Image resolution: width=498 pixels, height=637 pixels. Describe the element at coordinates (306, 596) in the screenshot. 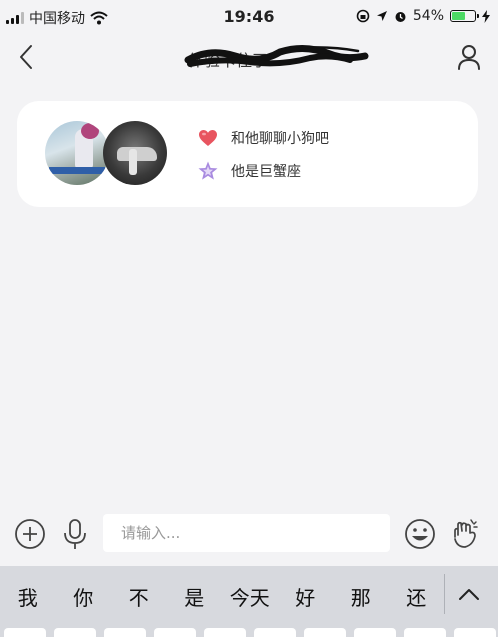

I see `suggestion-item: 好` at that location.